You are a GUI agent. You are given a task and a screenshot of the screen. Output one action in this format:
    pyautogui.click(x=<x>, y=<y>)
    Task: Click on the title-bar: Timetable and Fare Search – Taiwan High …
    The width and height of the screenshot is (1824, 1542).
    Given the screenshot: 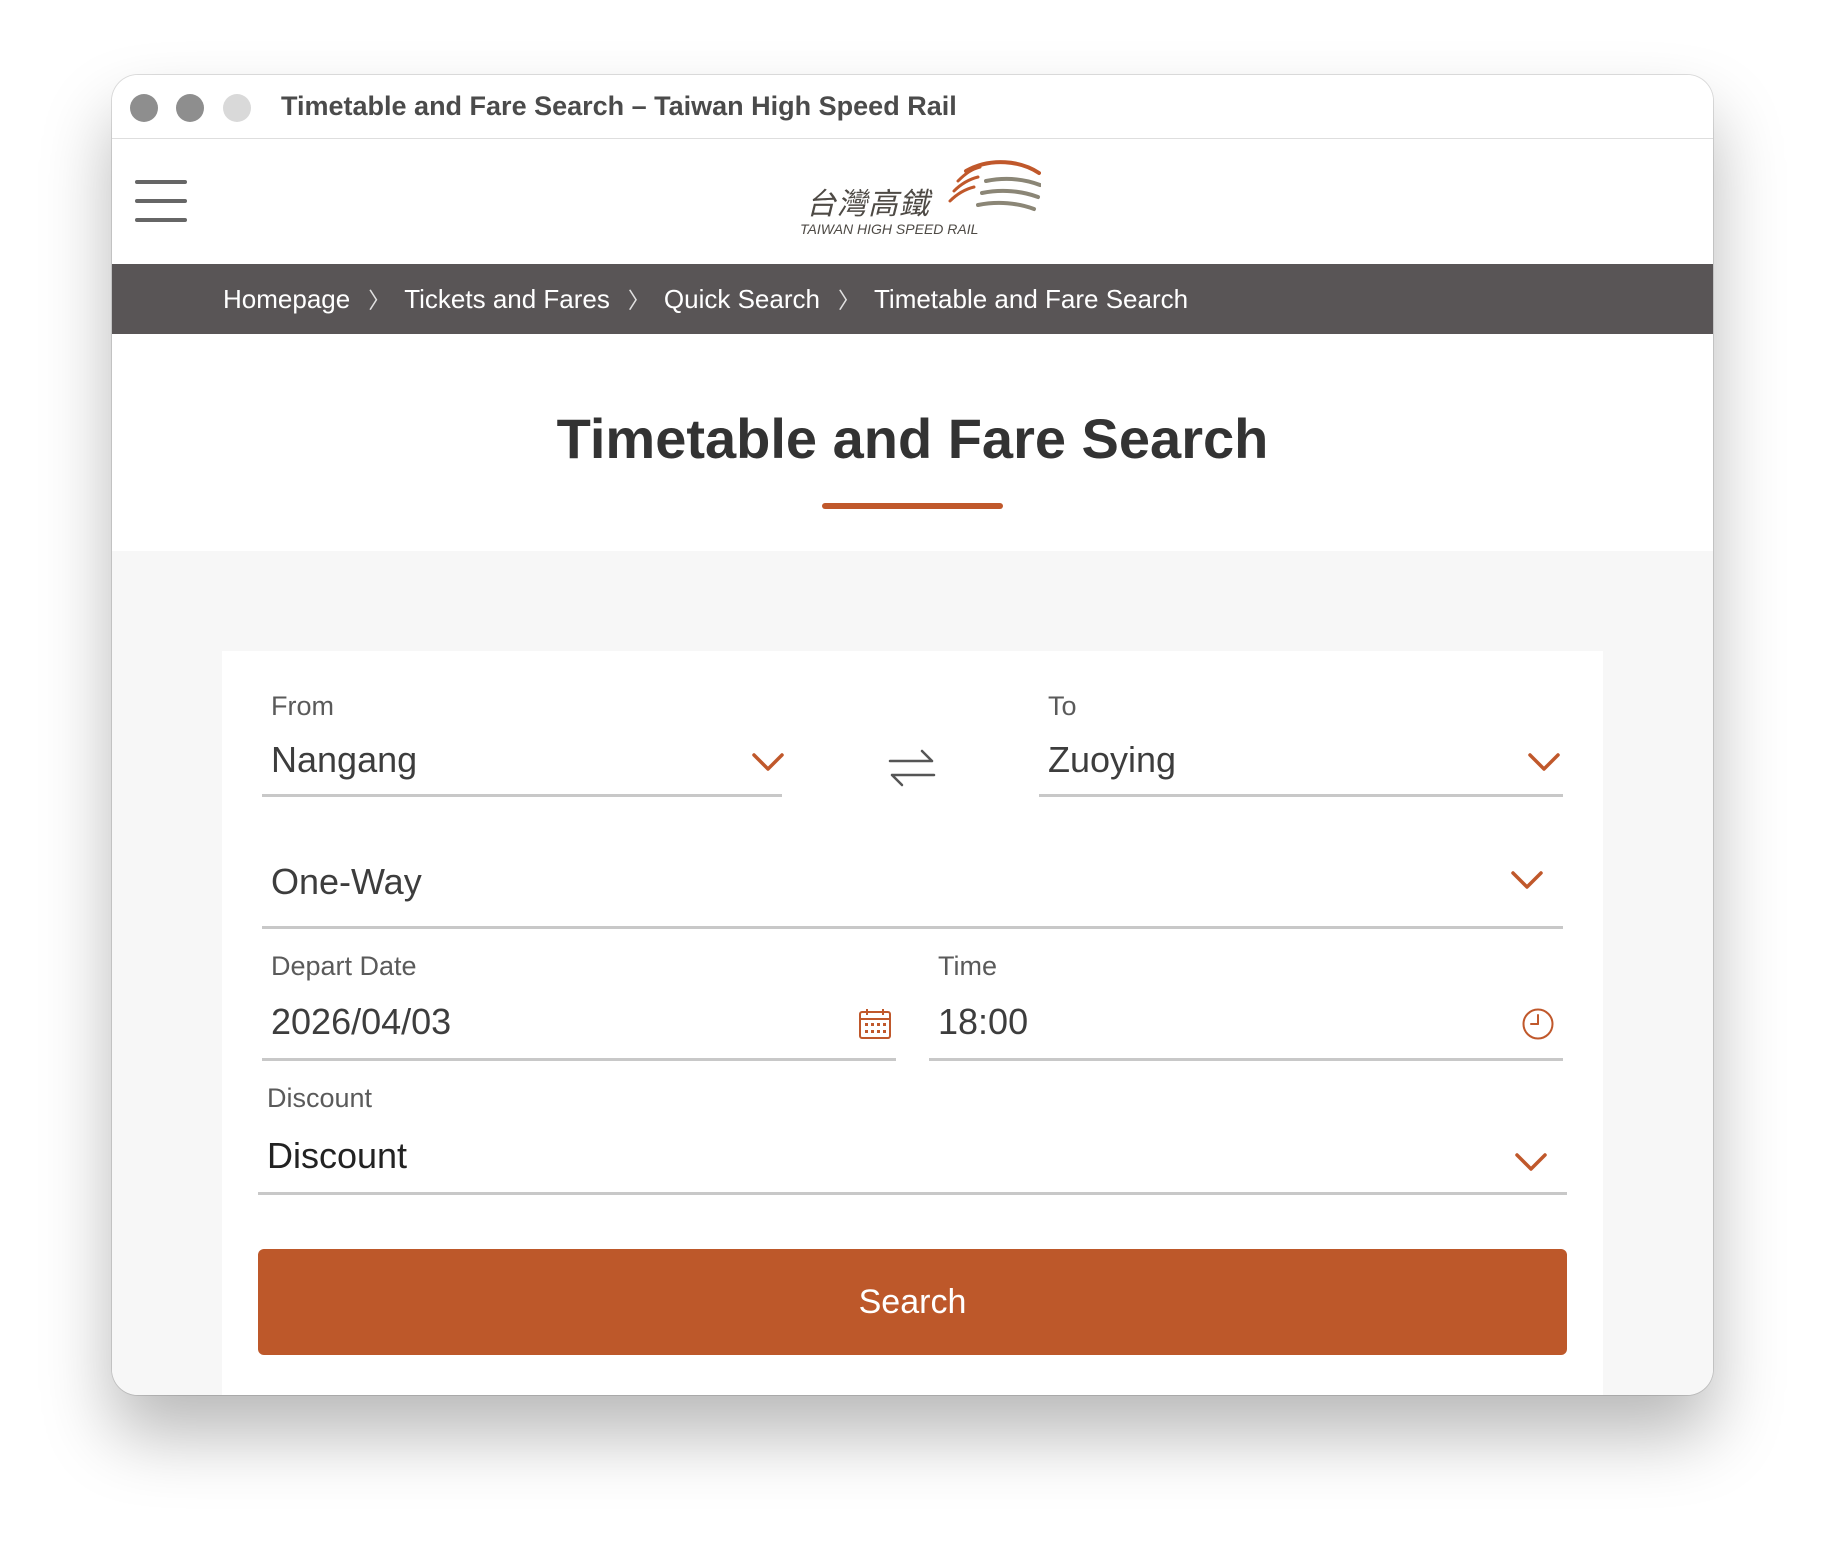 What is the action you would take?
    pyautogui.click(x=912, y=107)
    